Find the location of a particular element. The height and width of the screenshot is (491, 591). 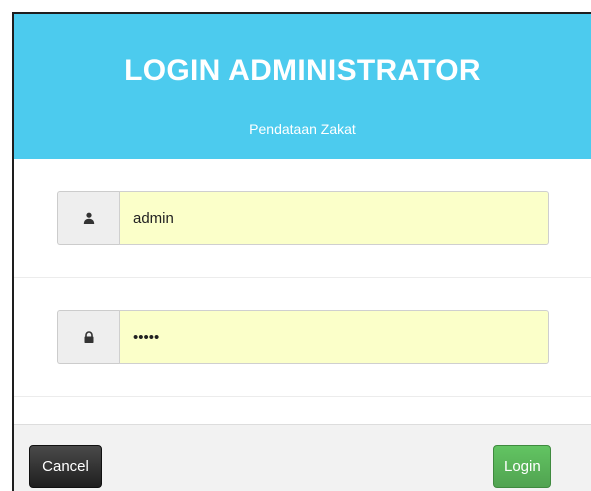

lock-icon is located at coordinates (88, 337).